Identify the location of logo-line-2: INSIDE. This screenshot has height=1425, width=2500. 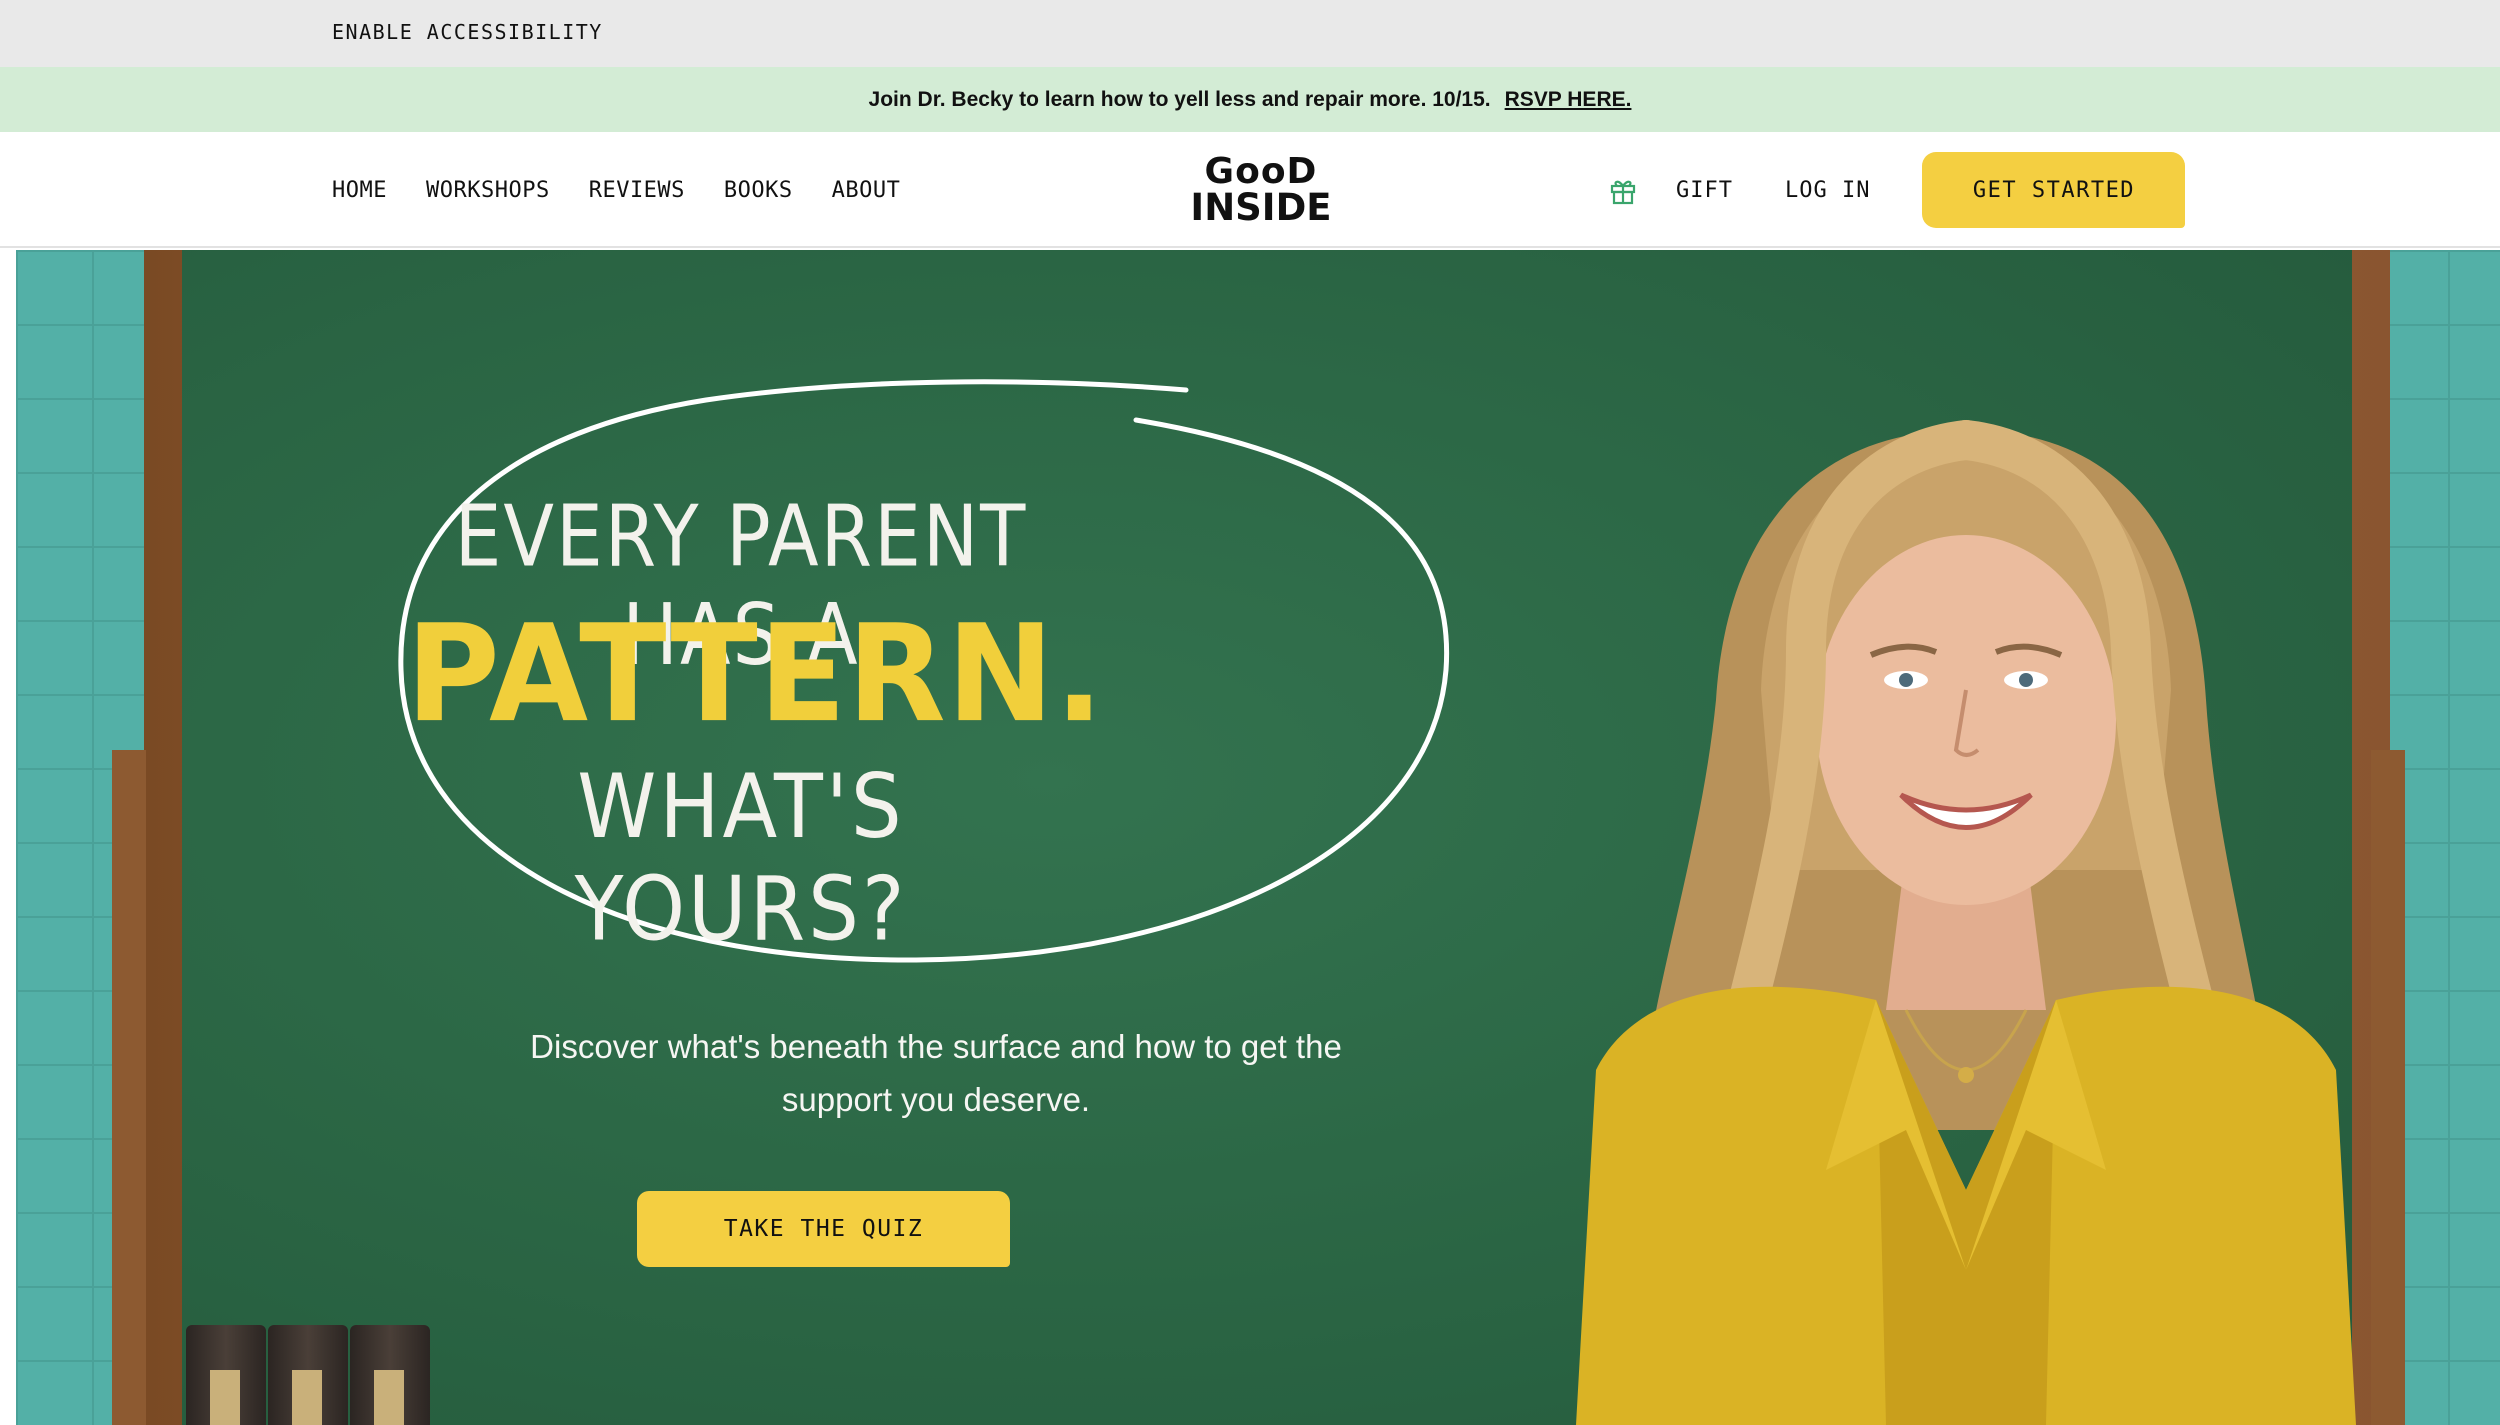
(1261, 207).